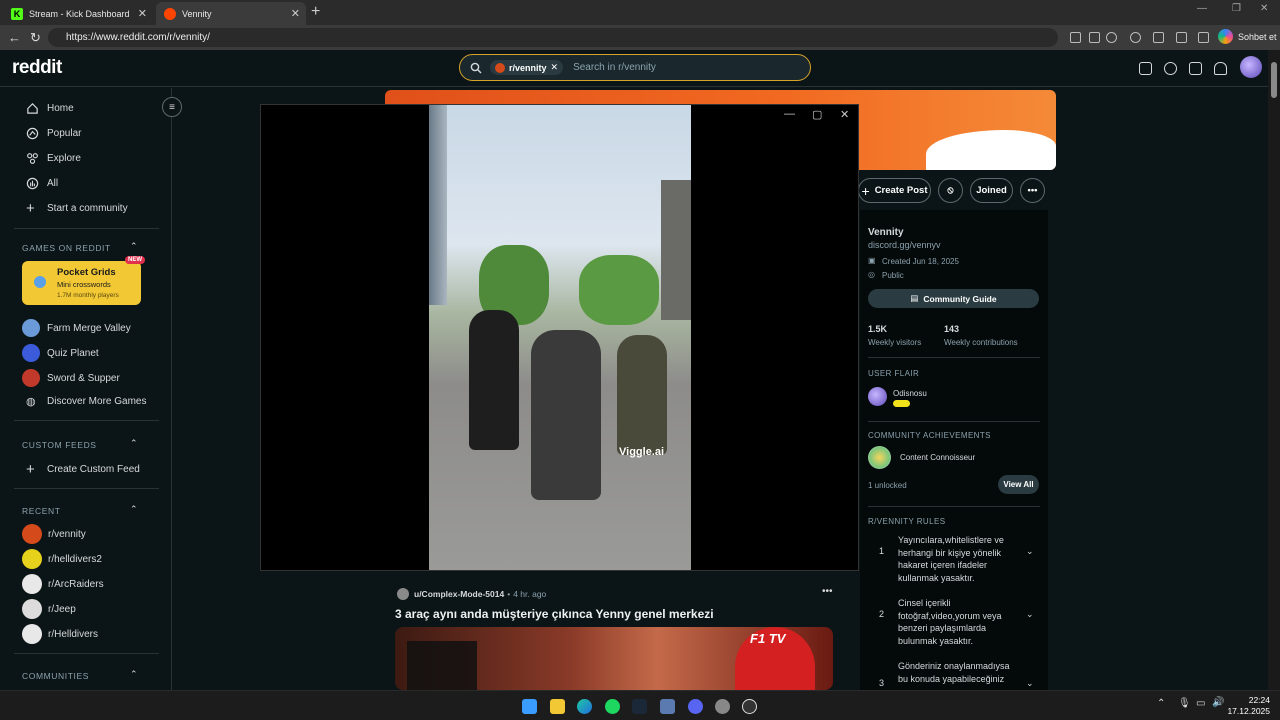  Describe the element at coordinates (1111, 37) in the screenshot. I see `favorite-star-icon` at that location.